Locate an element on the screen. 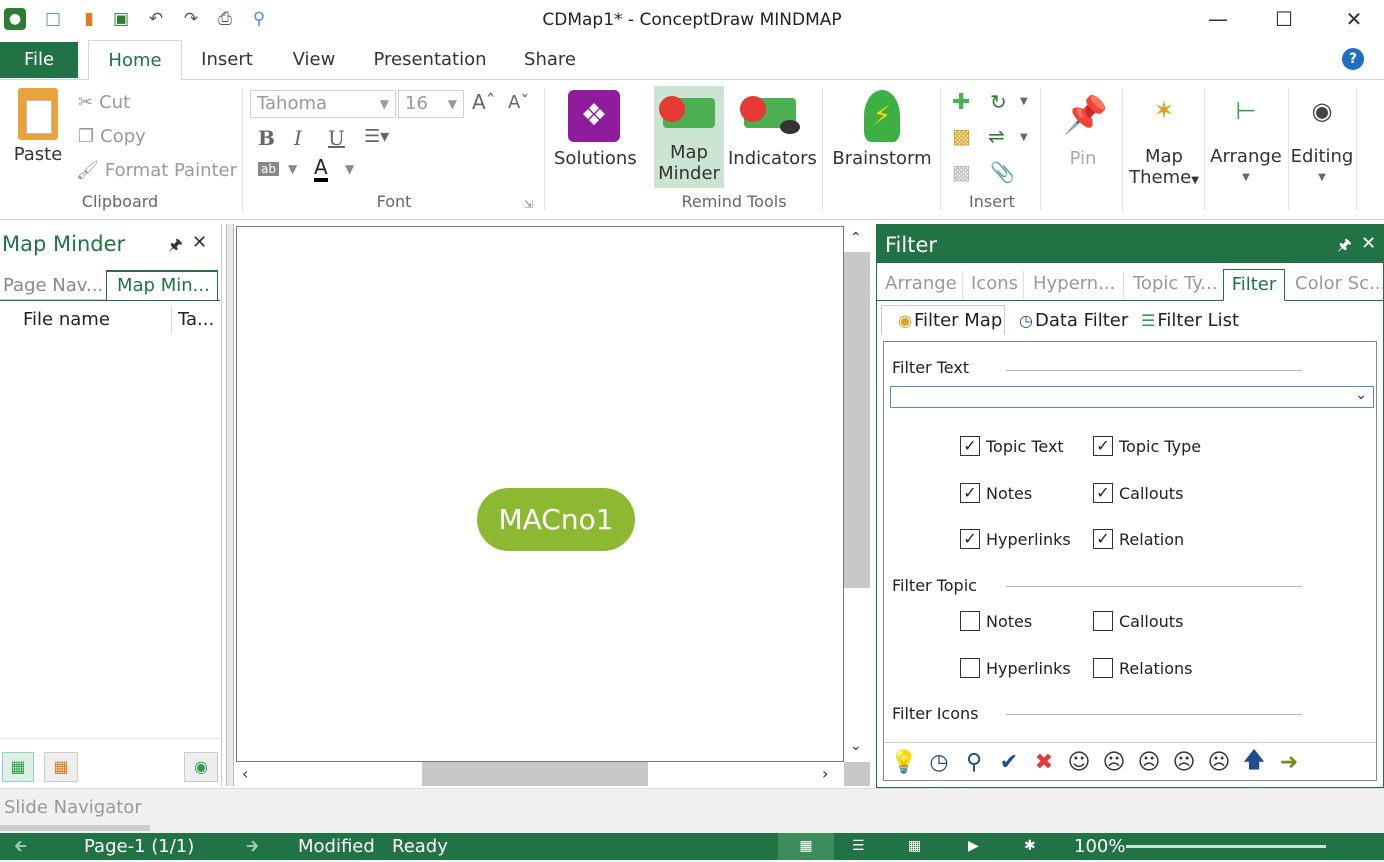  option-callouts: ✓ Callouts is located at coordinates (1138, 493).